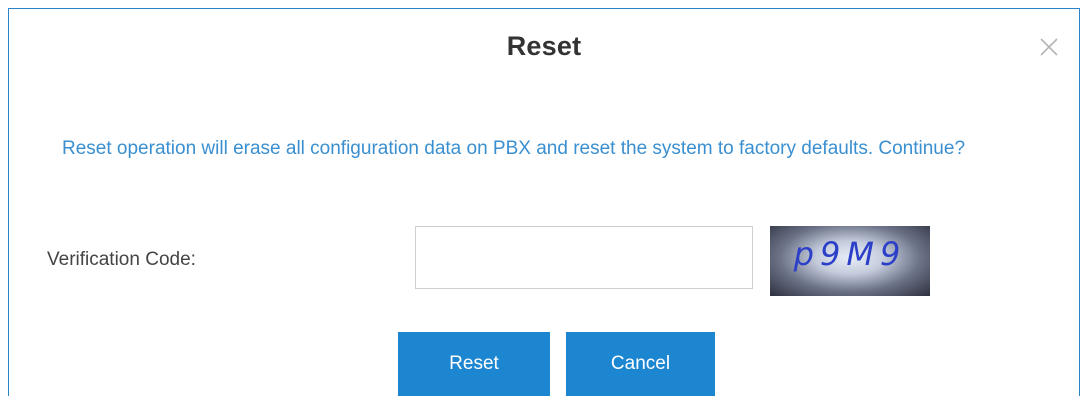 The image size is (1084, 396). I want to click on close-icon, so click(1049, 47).